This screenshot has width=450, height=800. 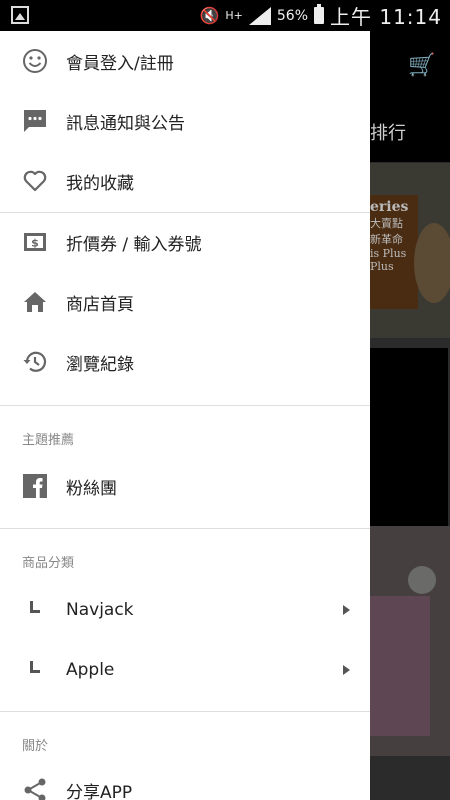 What do you see at coordinates (35, 181) in the screenshot?
I see `heart-icon` at bounding box center [35, 181].